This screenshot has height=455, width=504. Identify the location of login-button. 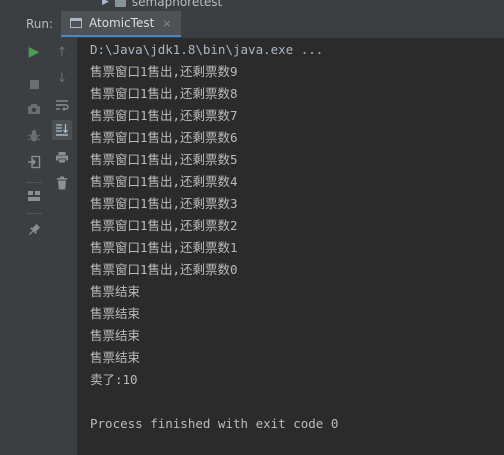
(34, 162).